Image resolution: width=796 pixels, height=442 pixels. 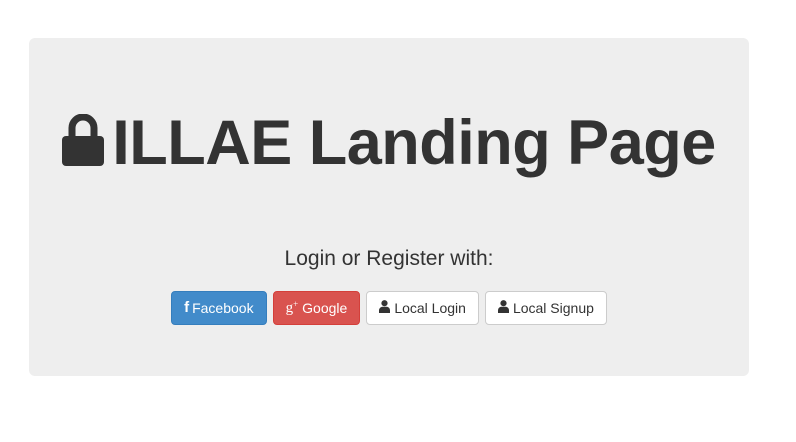 I want to click on local-login-button: Local Login, so click(x=422, y=308).